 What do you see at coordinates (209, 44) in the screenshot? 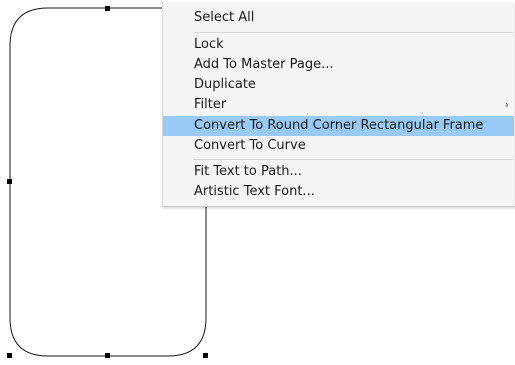
I see `menu-item-label: Lock` at bounding box center [209, 44].